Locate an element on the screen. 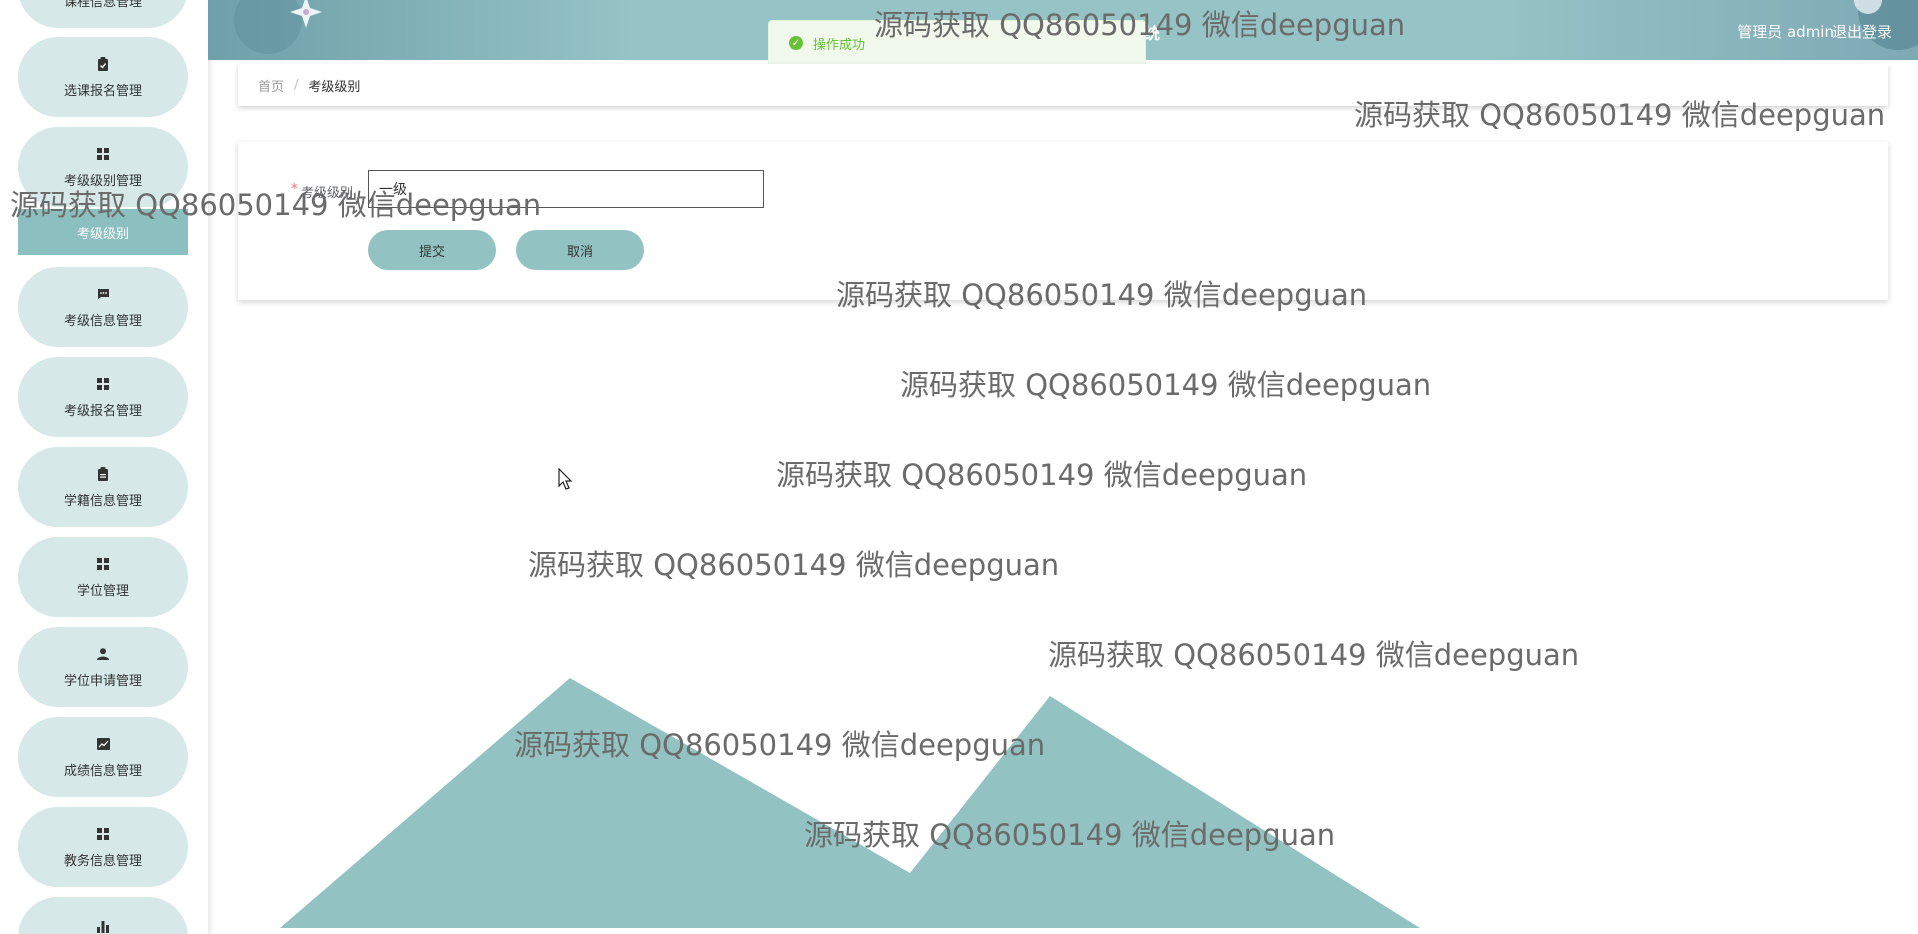 This screenshot has height=934, width=1918. clipboard-check-icon is located at coordinates (103, 64).